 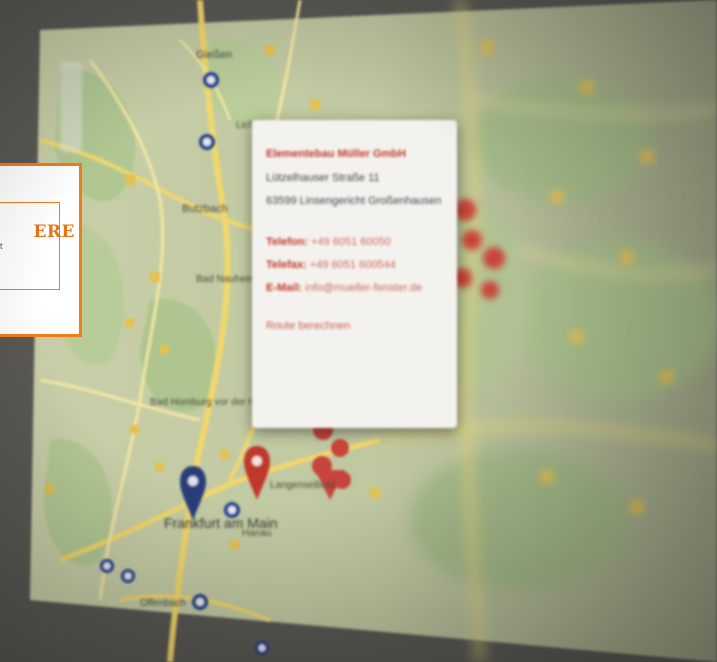 I want to click on brand-logo-text: ERE, so click(x=54, y=232).